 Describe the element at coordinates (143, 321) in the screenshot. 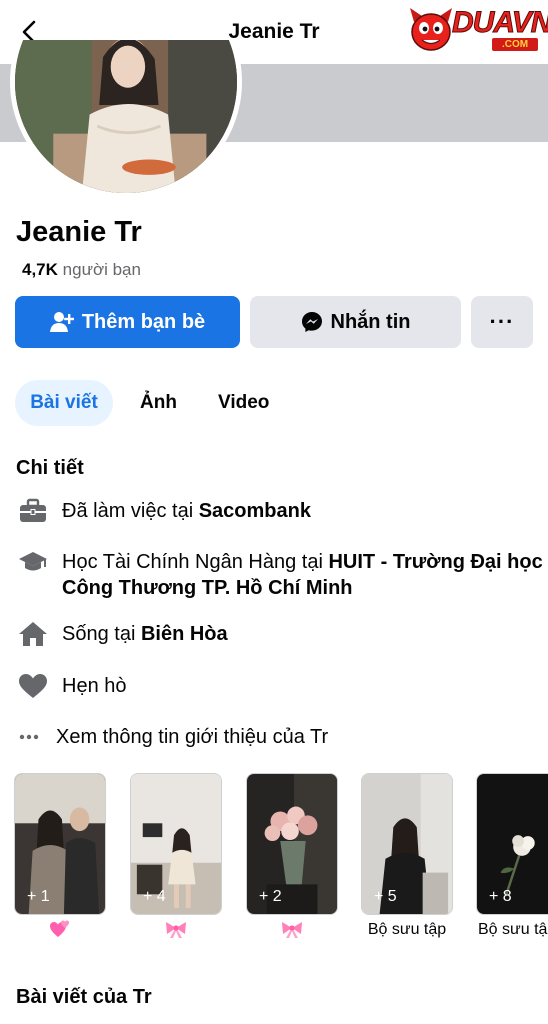

I see `add-friend-label: Thêm bạn bè` at that location.